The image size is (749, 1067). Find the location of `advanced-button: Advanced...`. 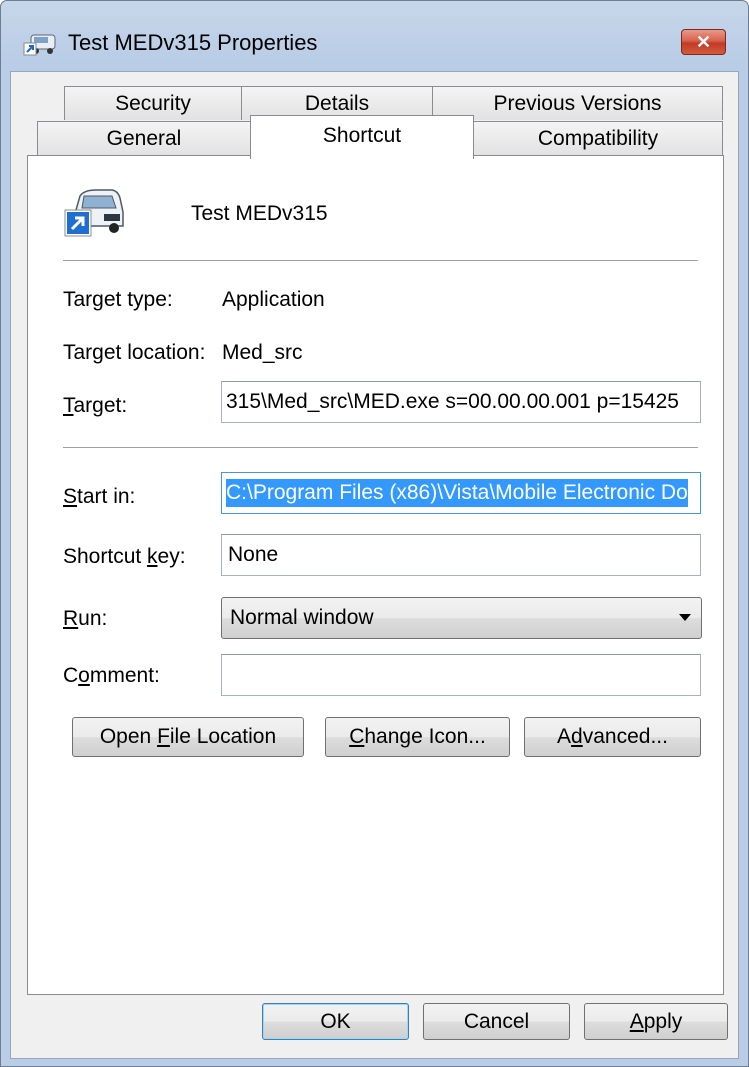

advanced-button: Advanced... is located at coordinates (612, 737).